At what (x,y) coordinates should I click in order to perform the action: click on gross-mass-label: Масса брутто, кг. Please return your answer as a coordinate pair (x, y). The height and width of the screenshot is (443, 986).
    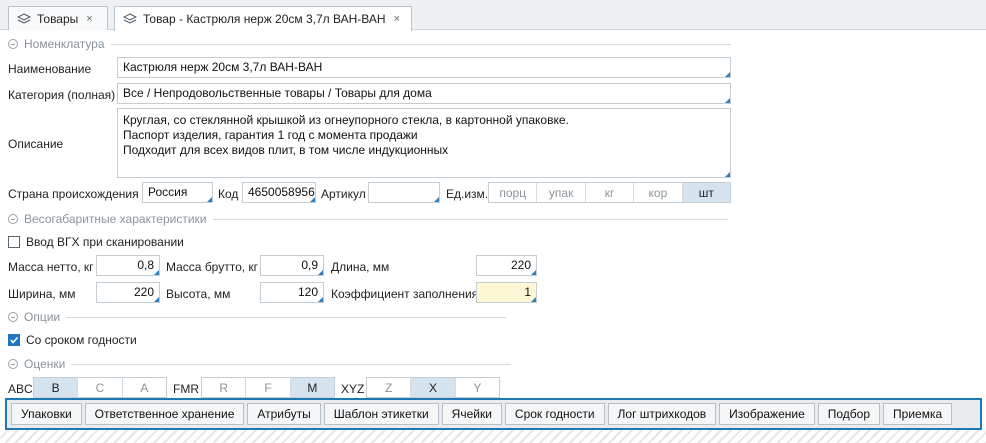
    Looking at the image, I should click on (212, 267).